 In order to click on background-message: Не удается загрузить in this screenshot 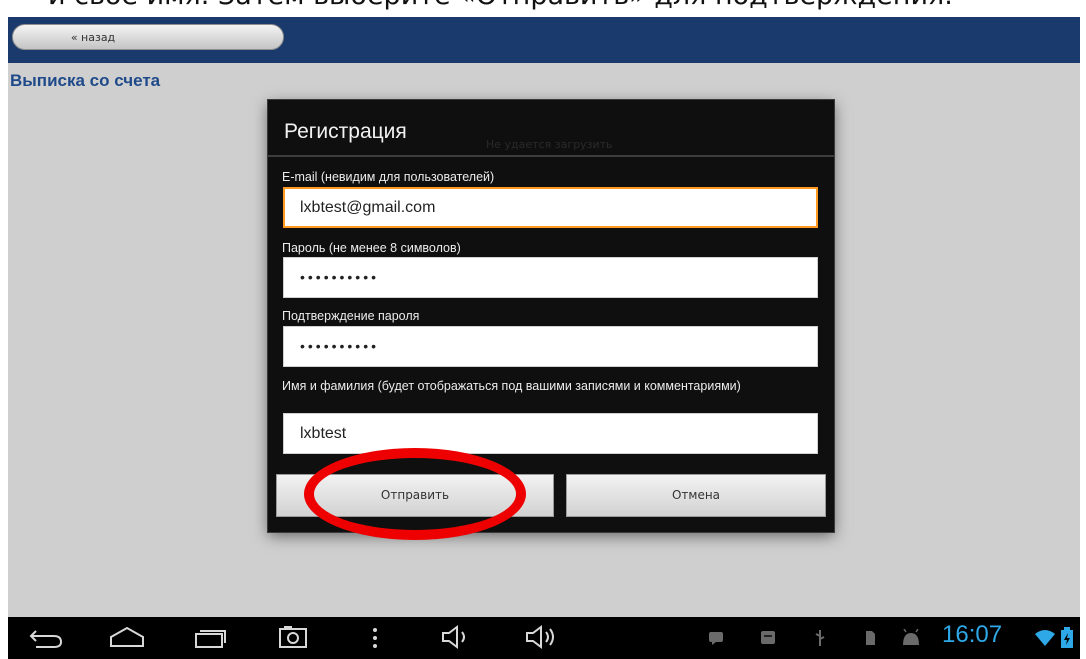, I will do `click(549, 144)`.